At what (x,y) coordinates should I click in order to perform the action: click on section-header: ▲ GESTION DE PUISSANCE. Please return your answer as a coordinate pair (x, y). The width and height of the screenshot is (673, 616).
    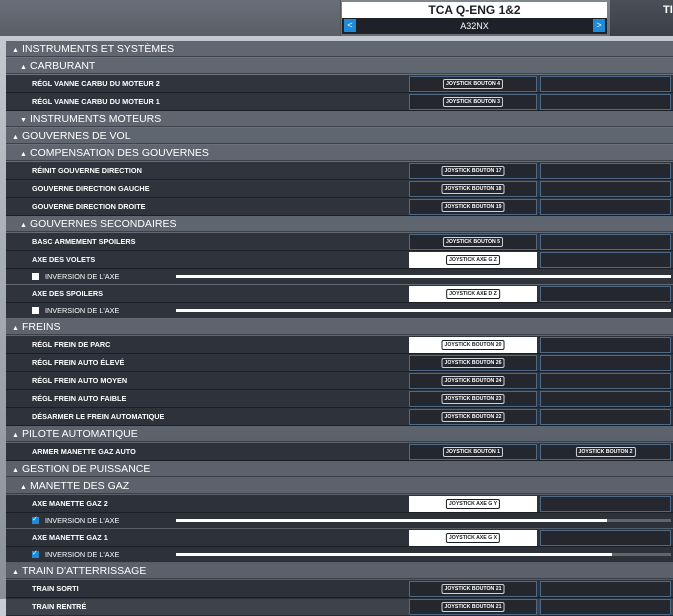
    Looking at the image, I should click on (339, 469).